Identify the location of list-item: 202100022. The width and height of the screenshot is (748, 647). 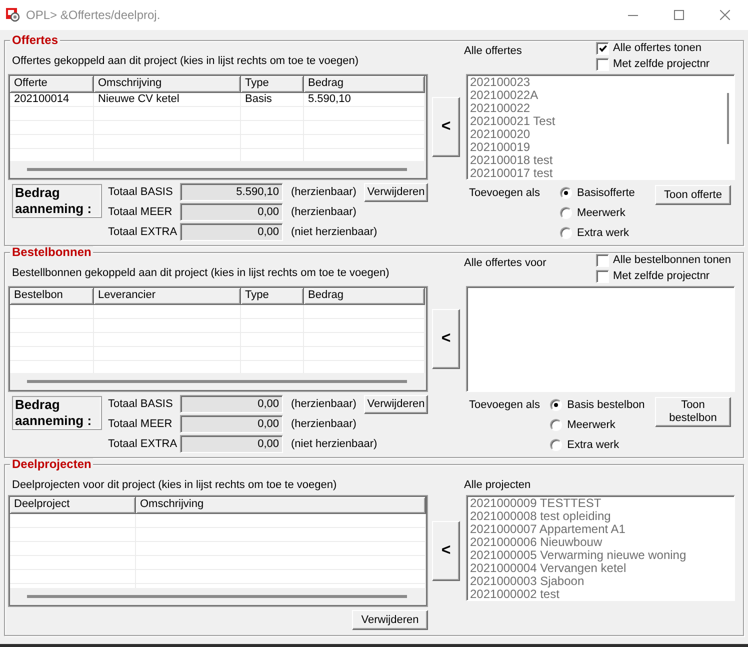
(499, 108).